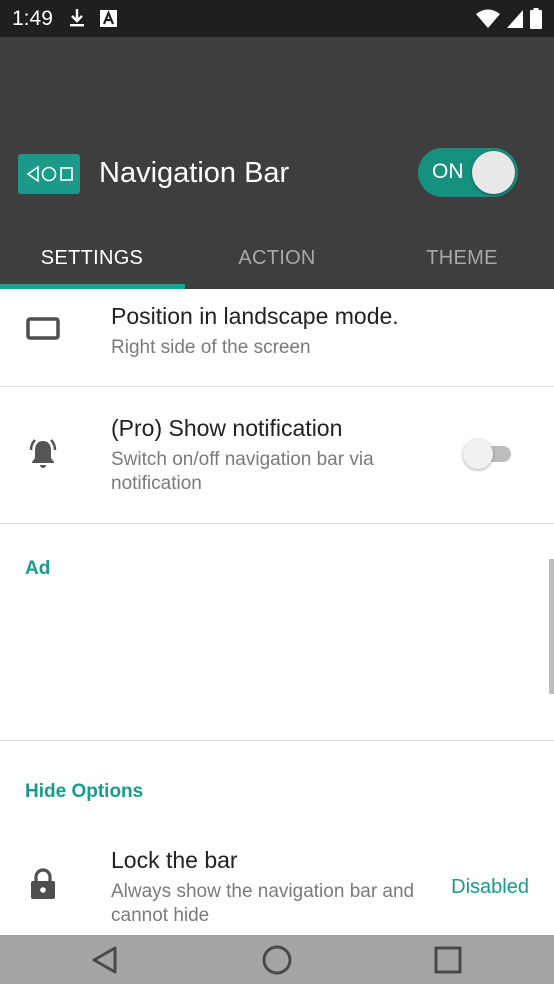 This screenshot has height=984, width=554. I want to click on hide-options-header: Hide Options, so click(84, 791).